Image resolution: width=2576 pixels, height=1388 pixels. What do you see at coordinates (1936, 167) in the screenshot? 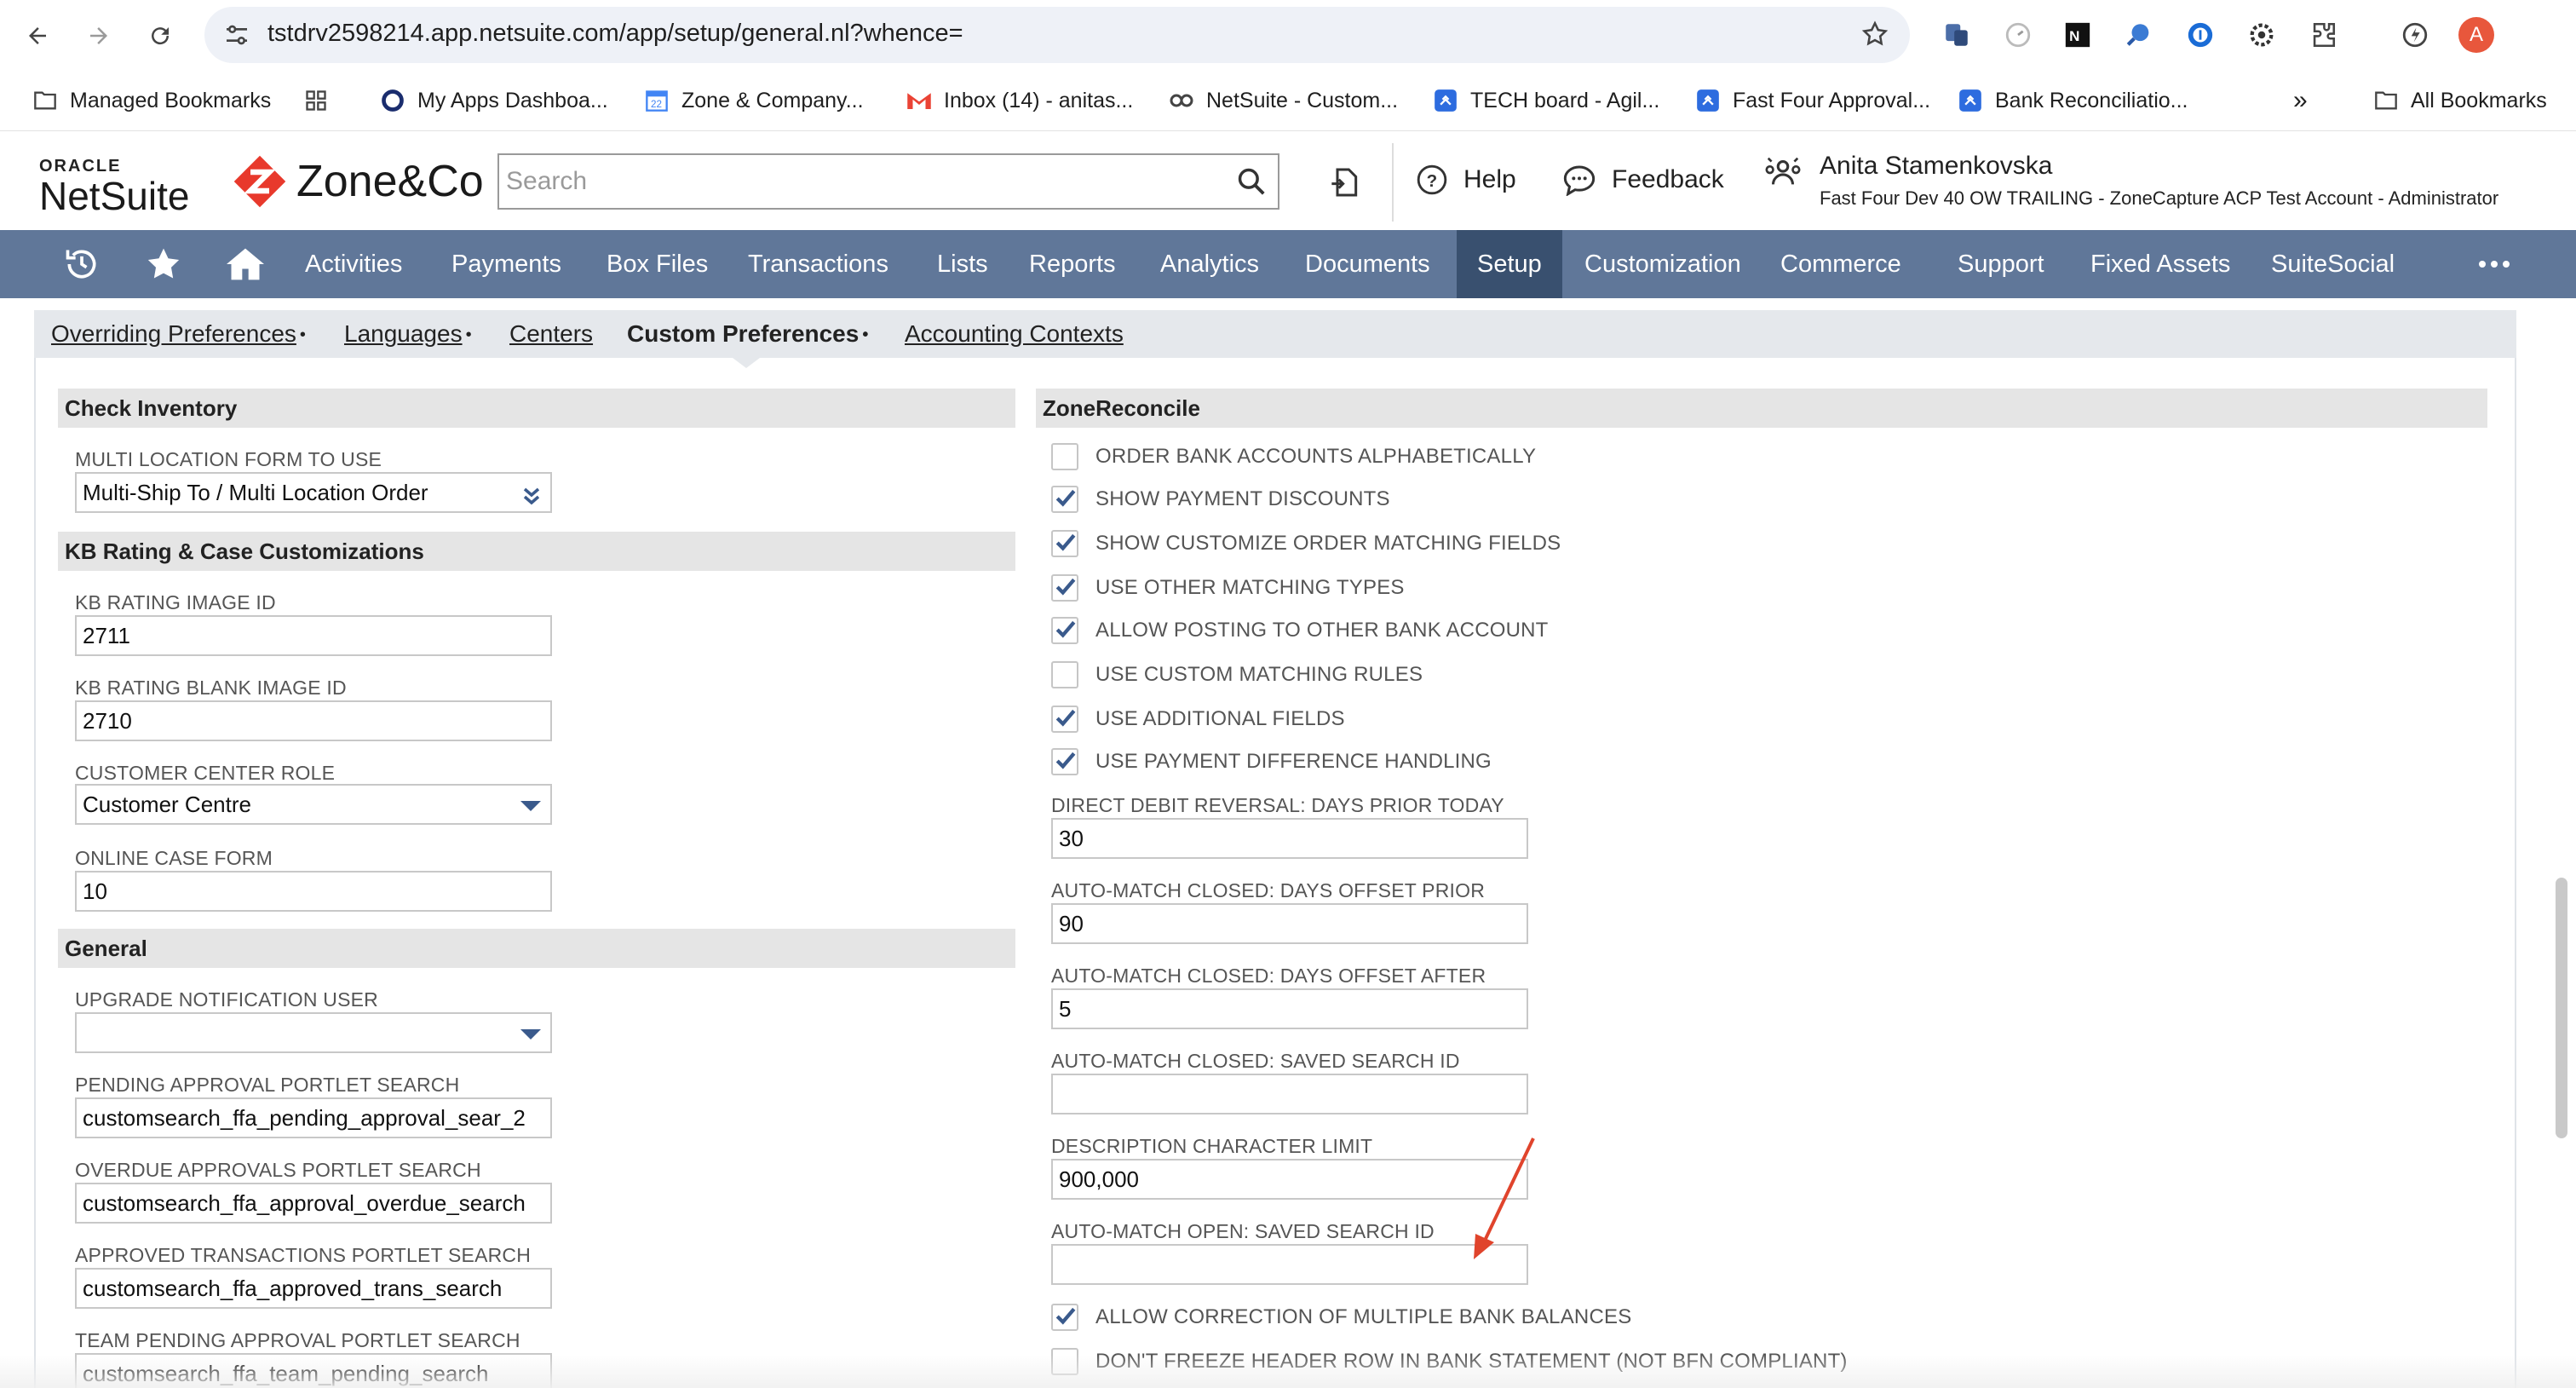
I see `user-name: Anita Stamenkovska` at bounding box center [1936, 167].